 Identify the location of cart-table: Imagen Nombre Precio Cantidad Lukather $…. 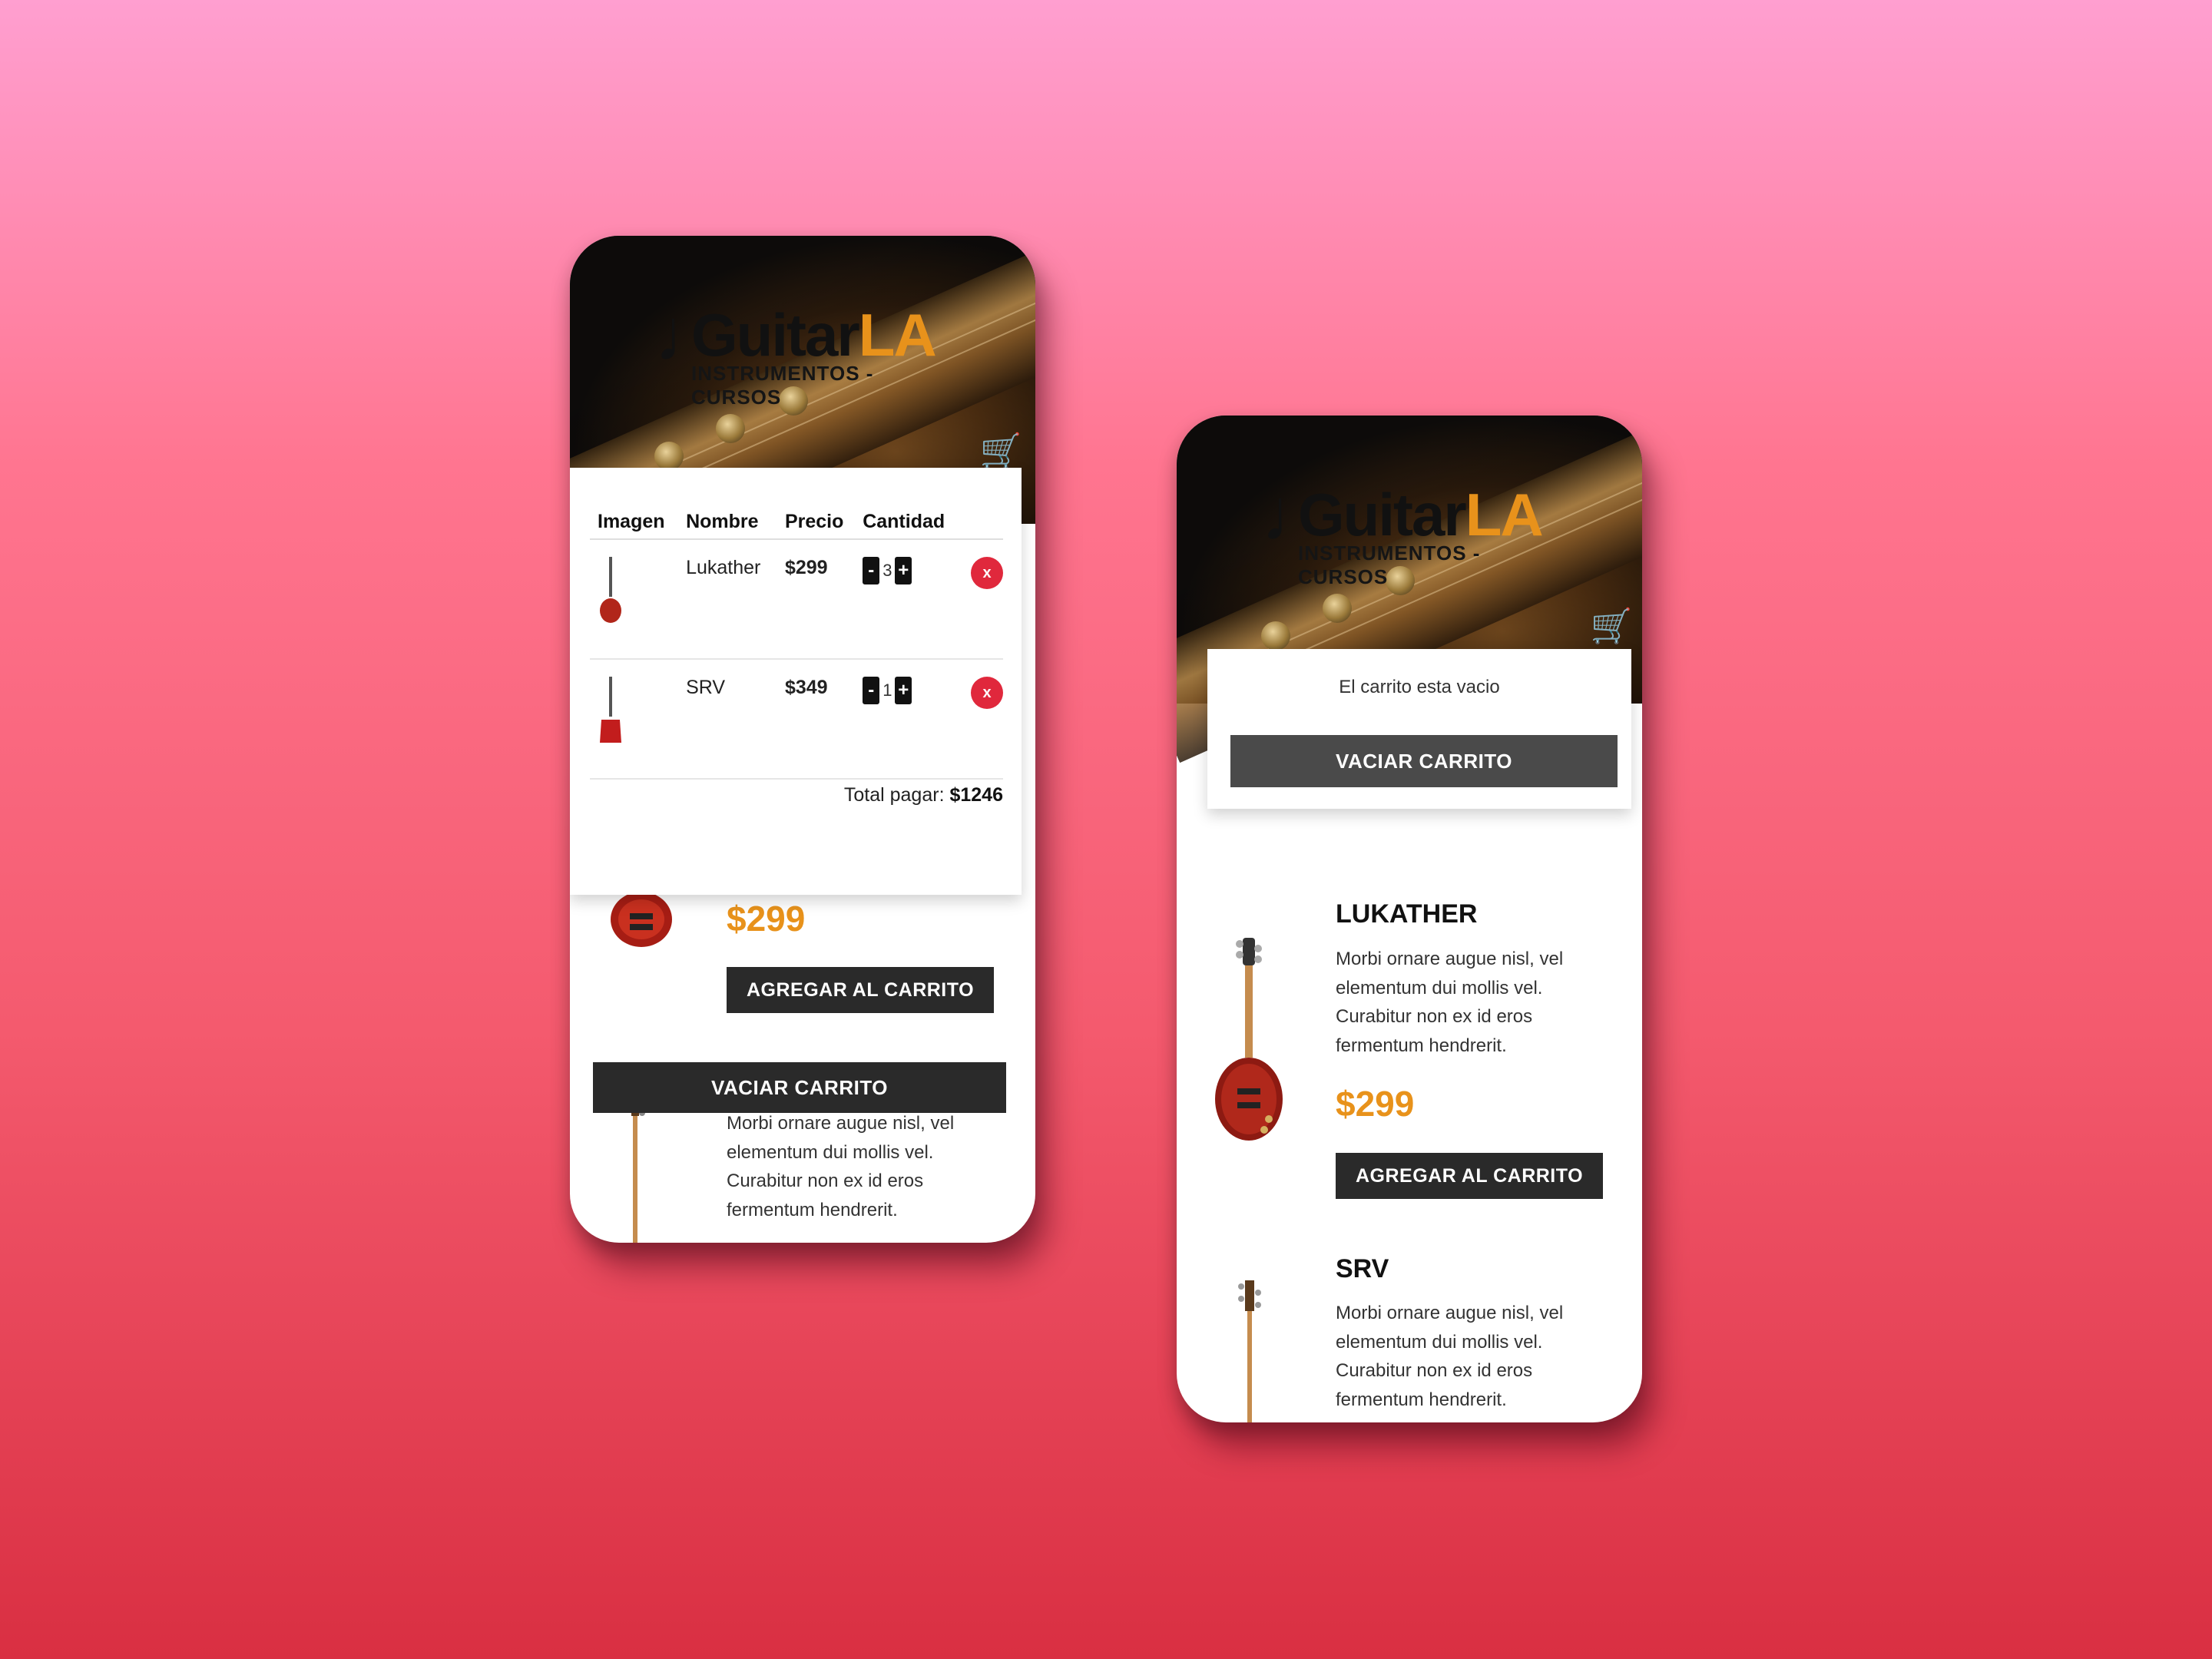
(796, 643).